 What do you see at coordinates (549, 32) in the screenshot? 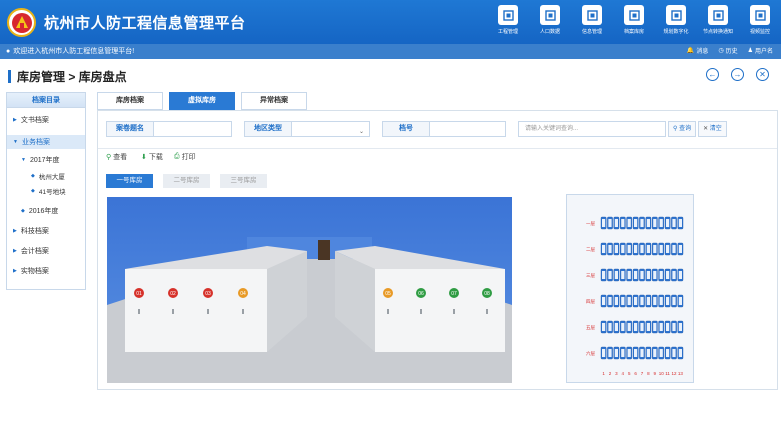
I see `nav-item-label: 人口数据` at bounding box center [549, 32].